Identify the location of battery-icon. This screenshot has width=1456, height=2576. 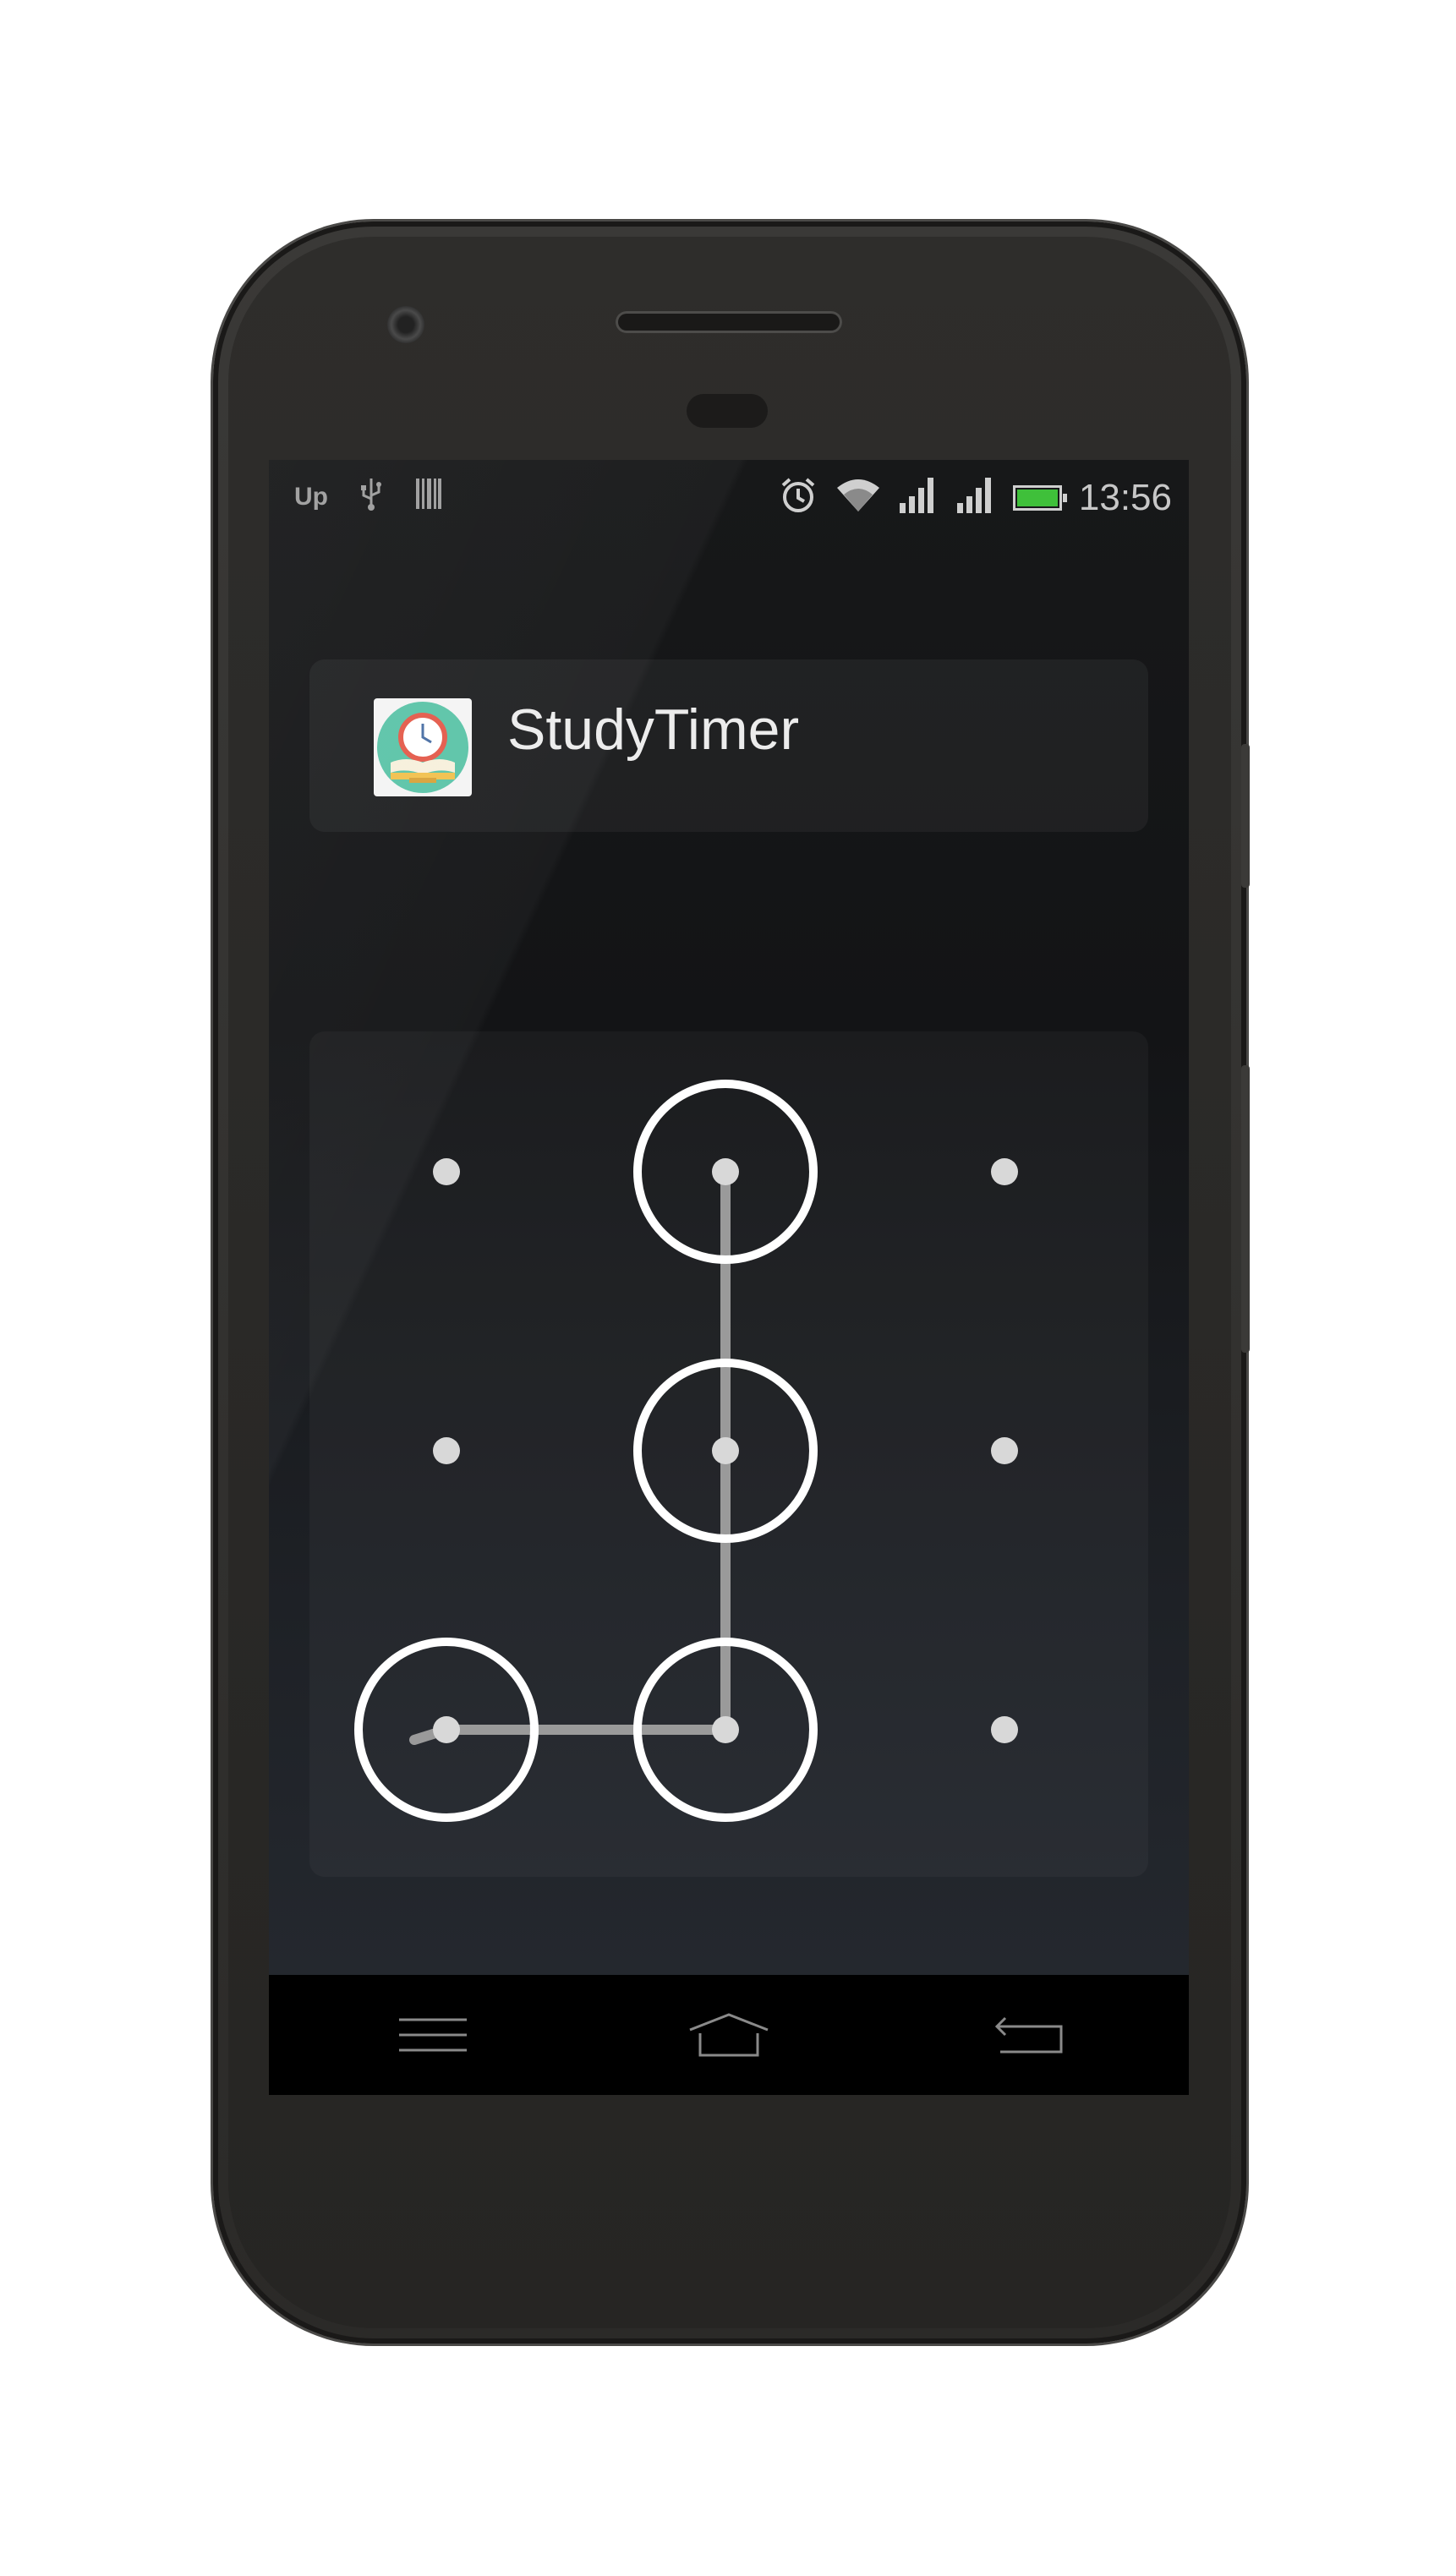
(1039, 497).